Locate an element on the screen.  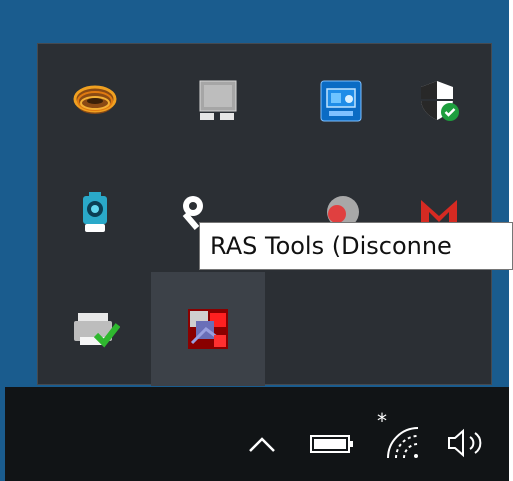
volume-icon is located at coordinates (465, 443).